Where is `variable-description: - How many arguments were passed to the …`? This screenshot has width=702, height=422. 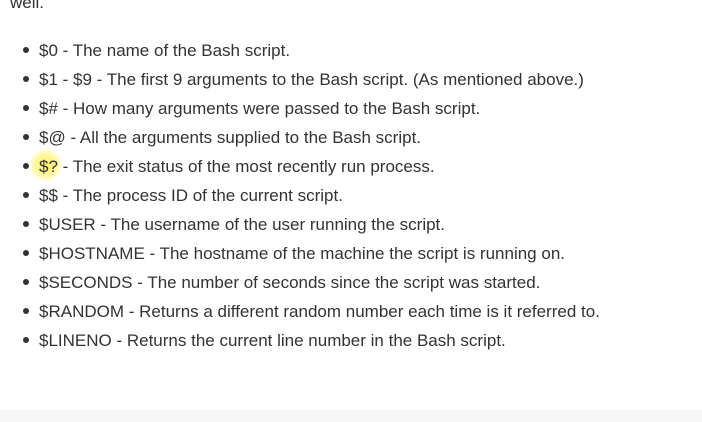
variable-description: - How many arguments were passed to the … is located at coordinates (269, 108).